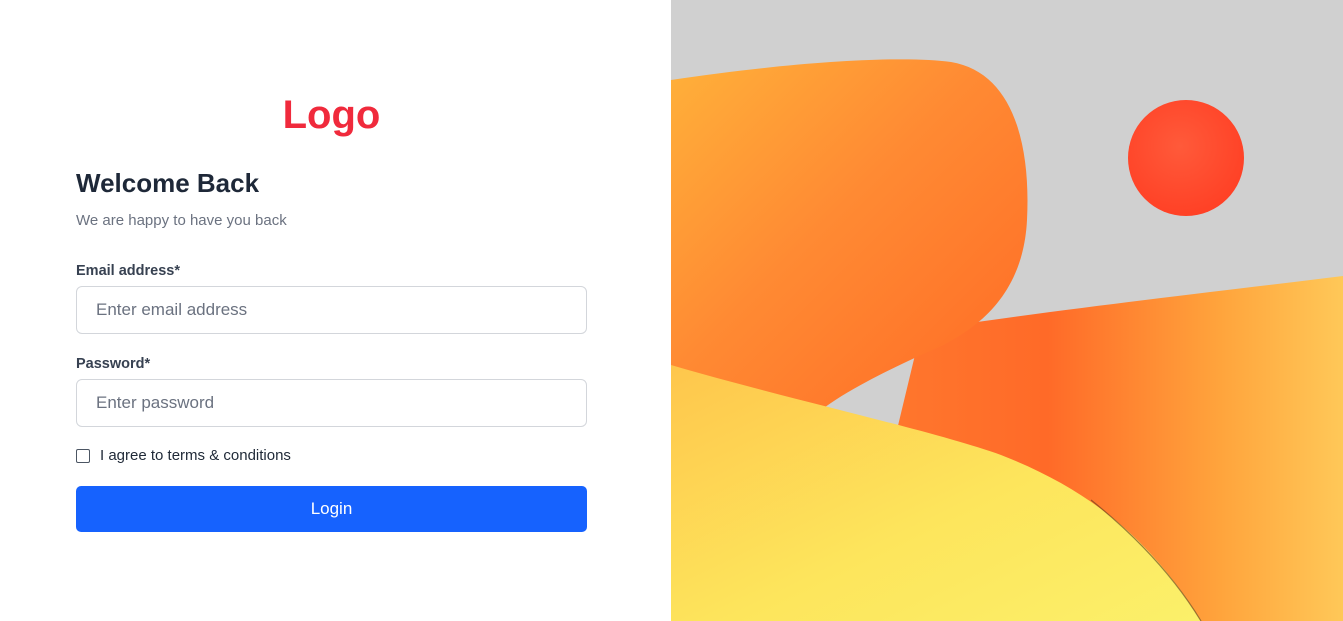  What do you see at coordinates (1186, 158) in the screenshot?
I see `sun-sphere` at bounding box center [1186, 158].